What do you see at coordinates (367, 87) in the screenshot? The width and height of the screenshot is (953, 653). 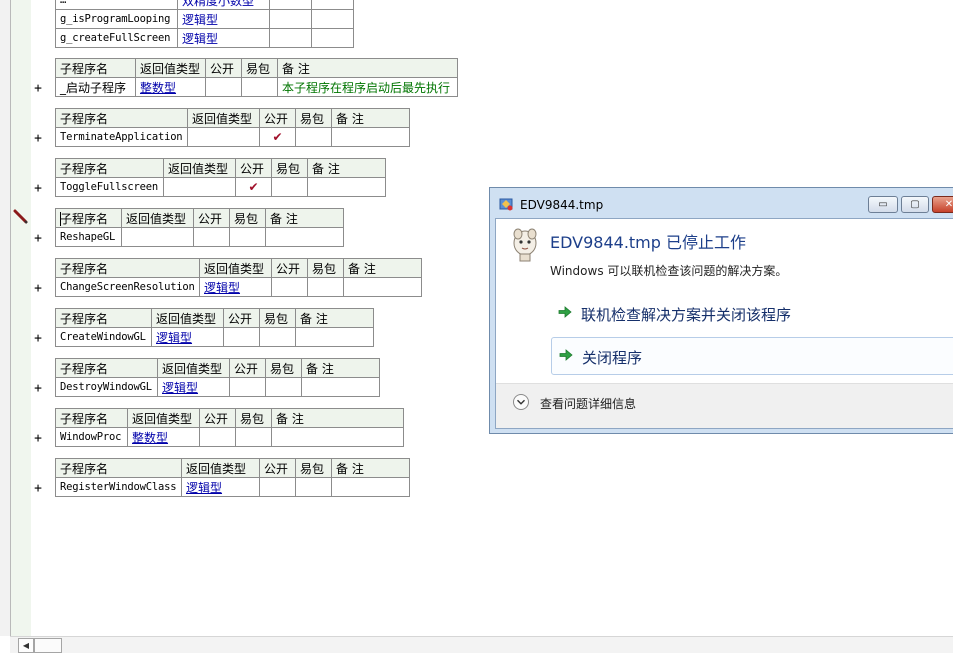 I see `remark-cell: 本子程序在程序启动后最先执行` at bounding box center [367, 87].